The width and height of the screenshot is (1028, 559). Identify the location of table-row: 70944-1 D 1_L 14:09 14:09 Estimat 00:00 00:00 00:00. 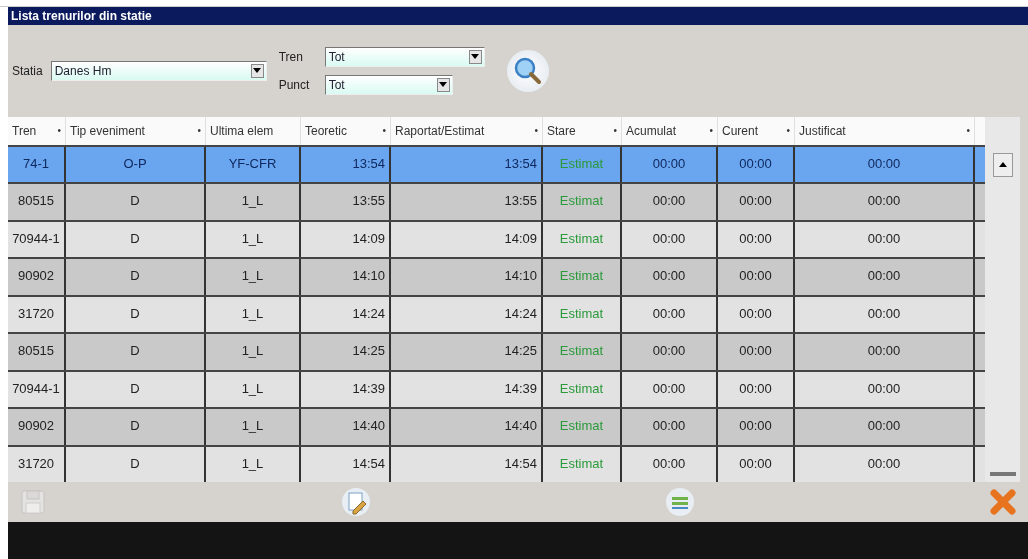
(496, 238).